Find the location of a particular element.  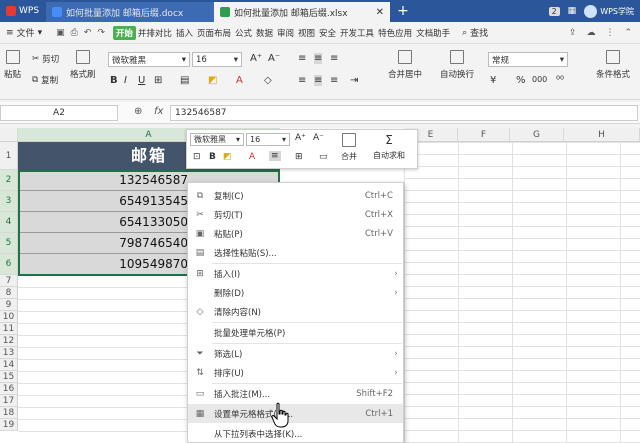

indent-icon: ⇥ is located at coordinates (354, 80).